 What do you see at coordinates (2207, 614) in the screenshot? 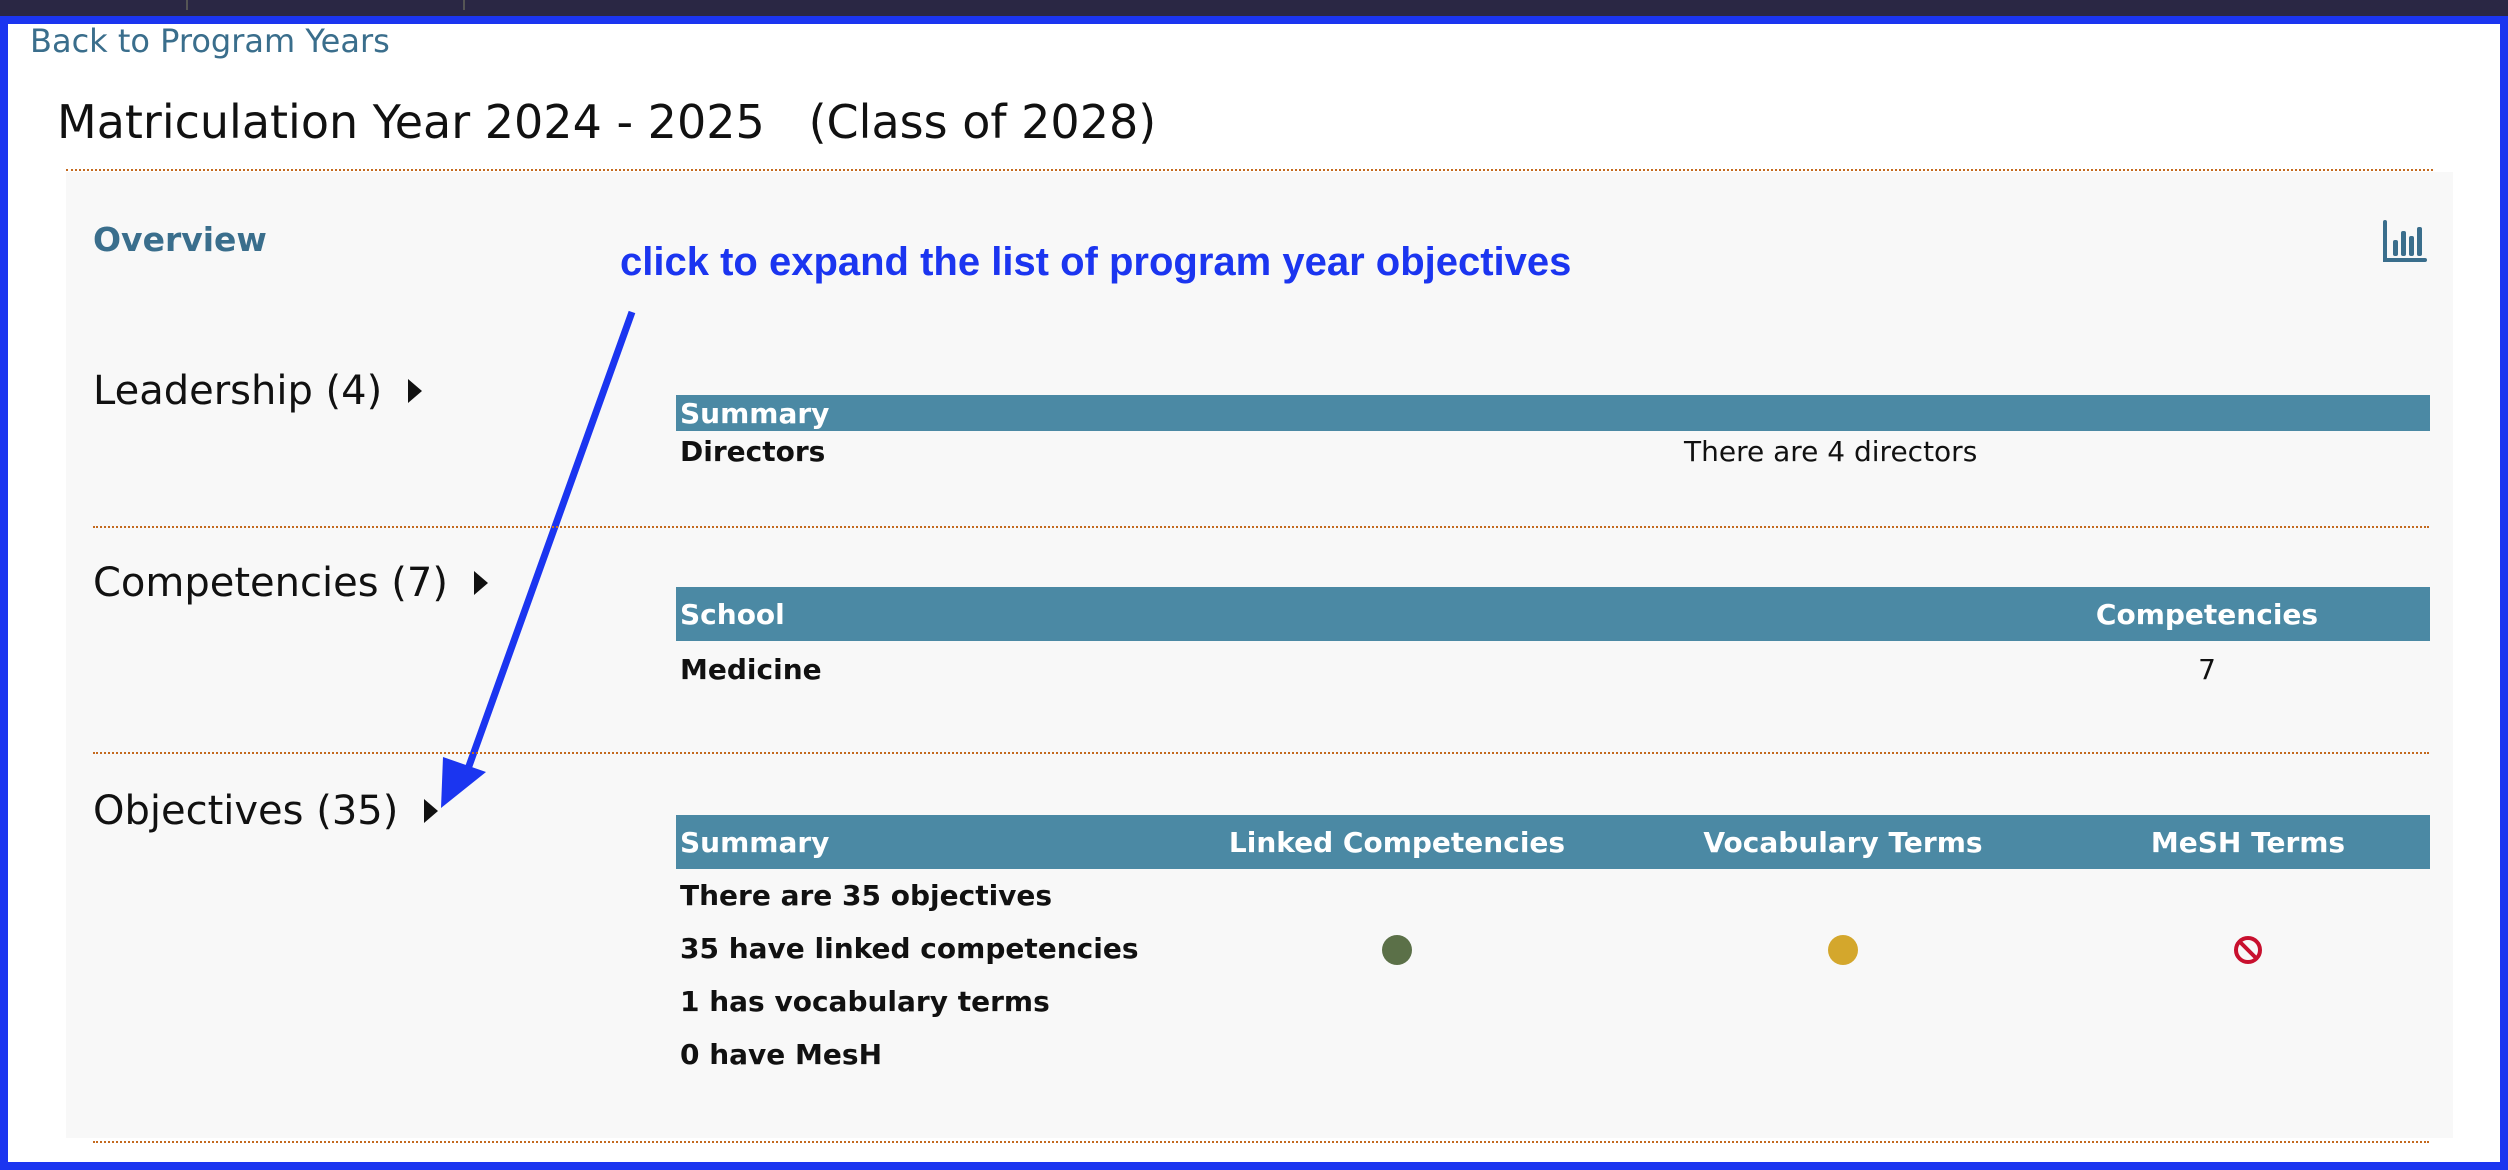
I see `table-header: Competencies` at bounding box center [2207, 614].